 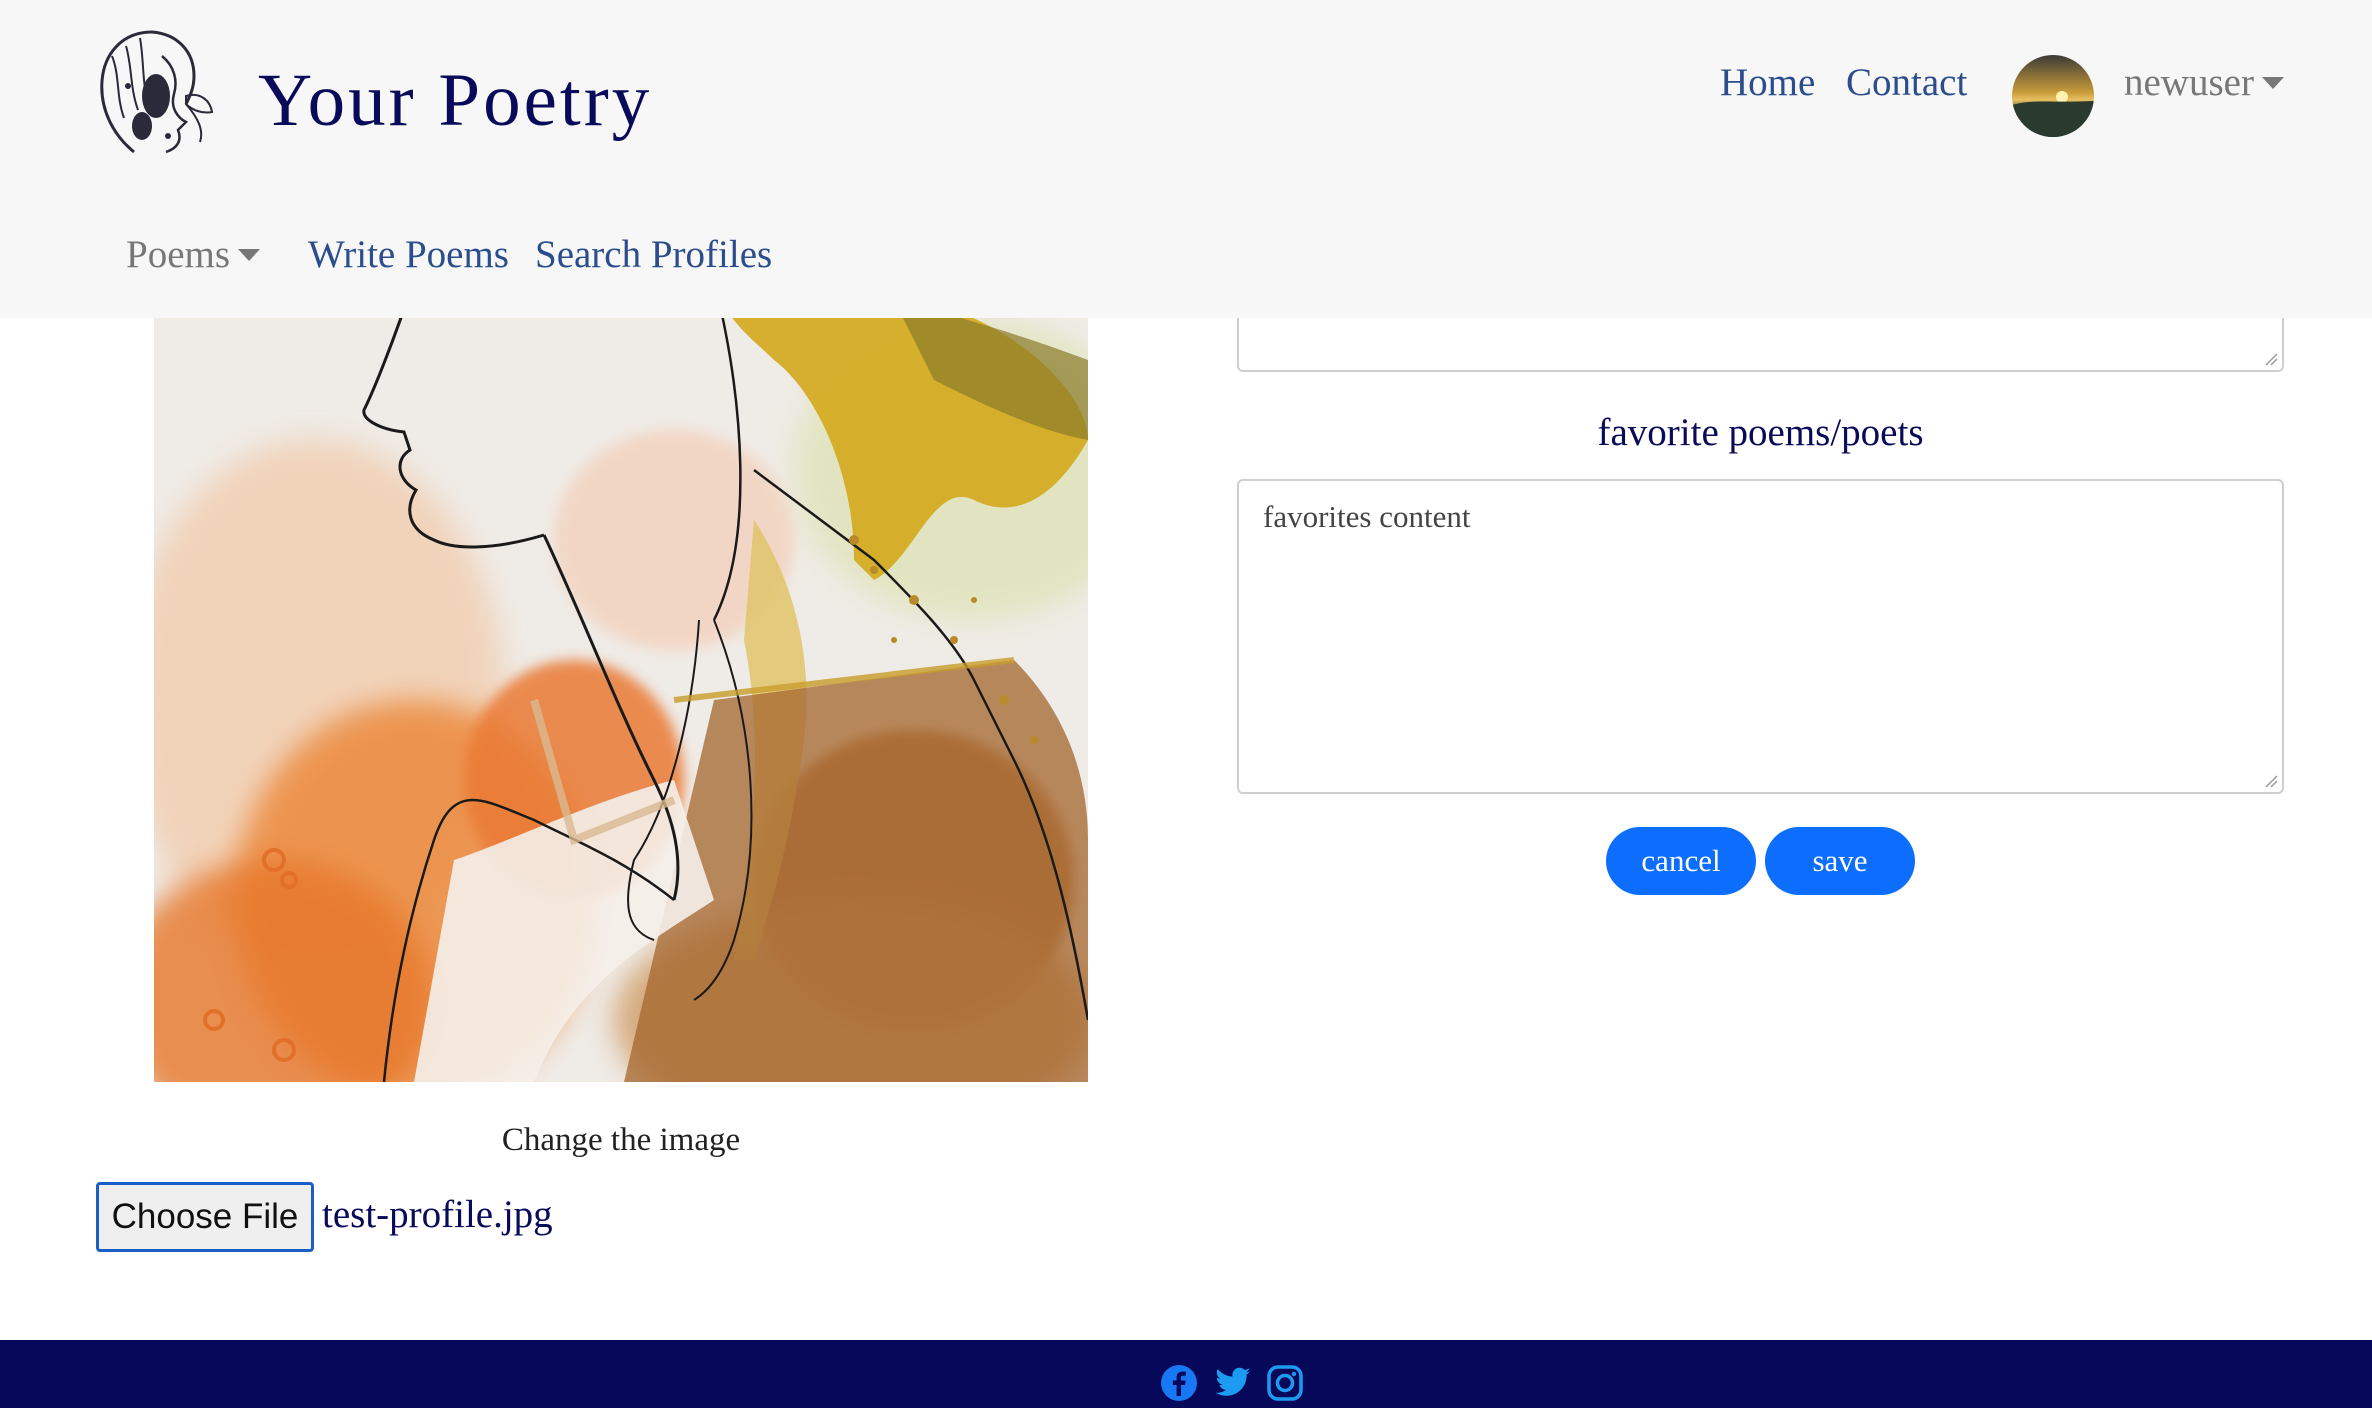 What do you see at coordinates (1233, 1383) in the screenshot?
I see `twitter-icon` at bounding box center [1233, 1383].